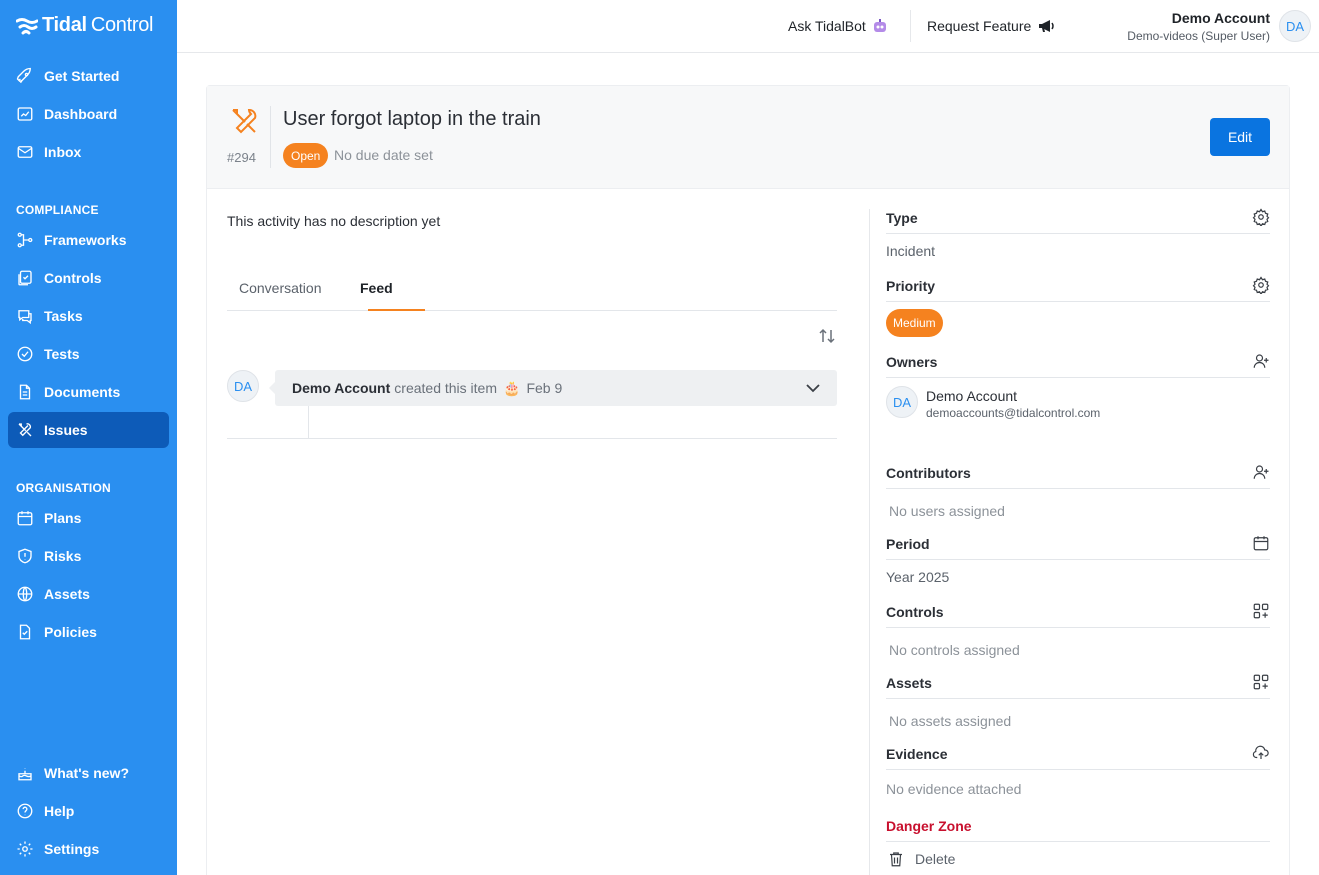  Describe the element at coordinates (1078, 289) in the screenshot. I see `priority-label: Priority` at that location.